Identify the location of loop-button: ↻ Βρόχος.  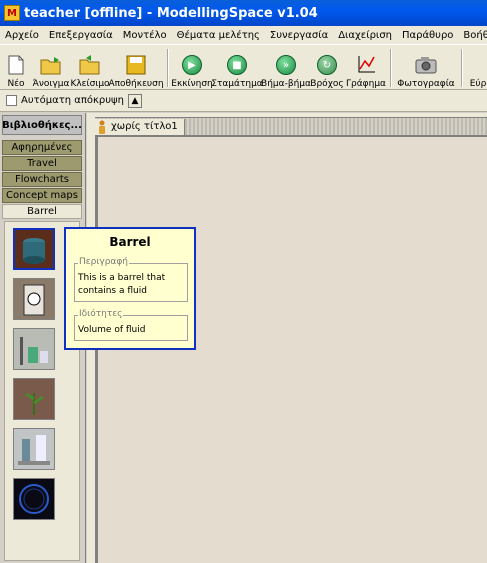
(327, 68).